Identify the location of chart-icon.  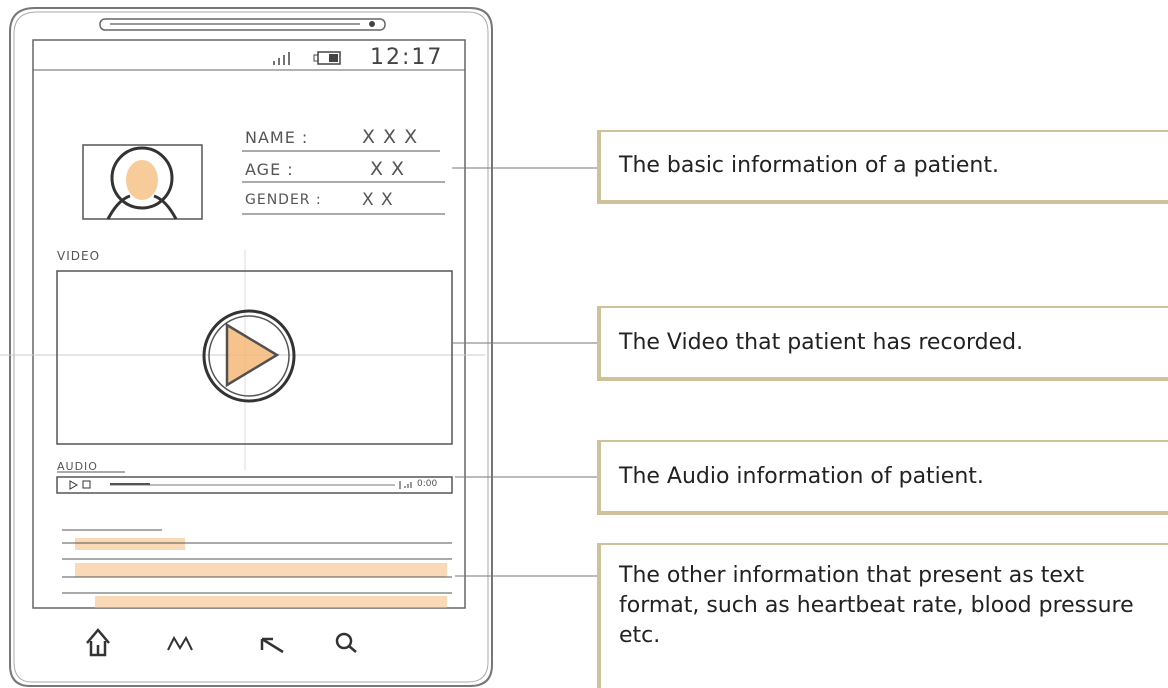
(180, 643).